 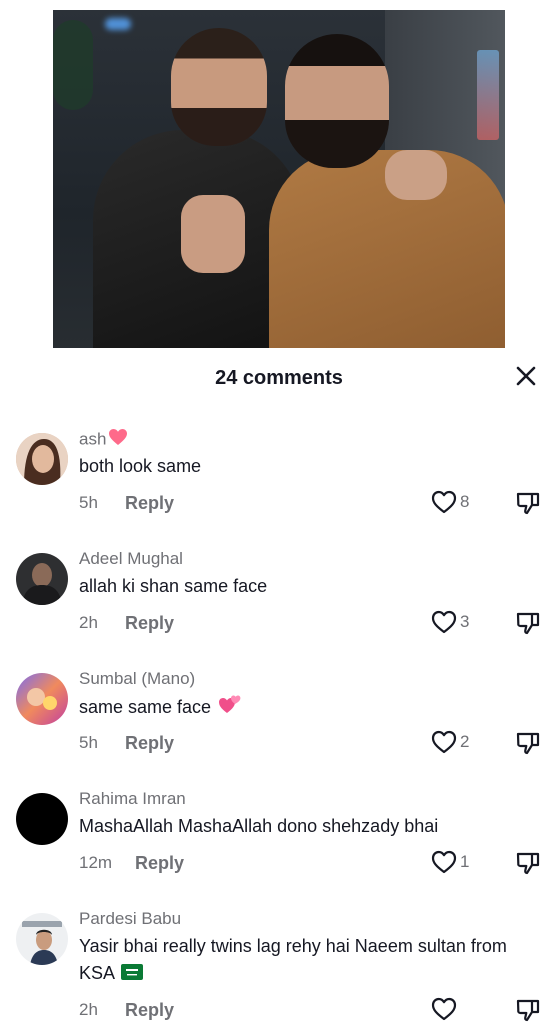 I want to click on like-button: 1, so click(x=455, y=862).